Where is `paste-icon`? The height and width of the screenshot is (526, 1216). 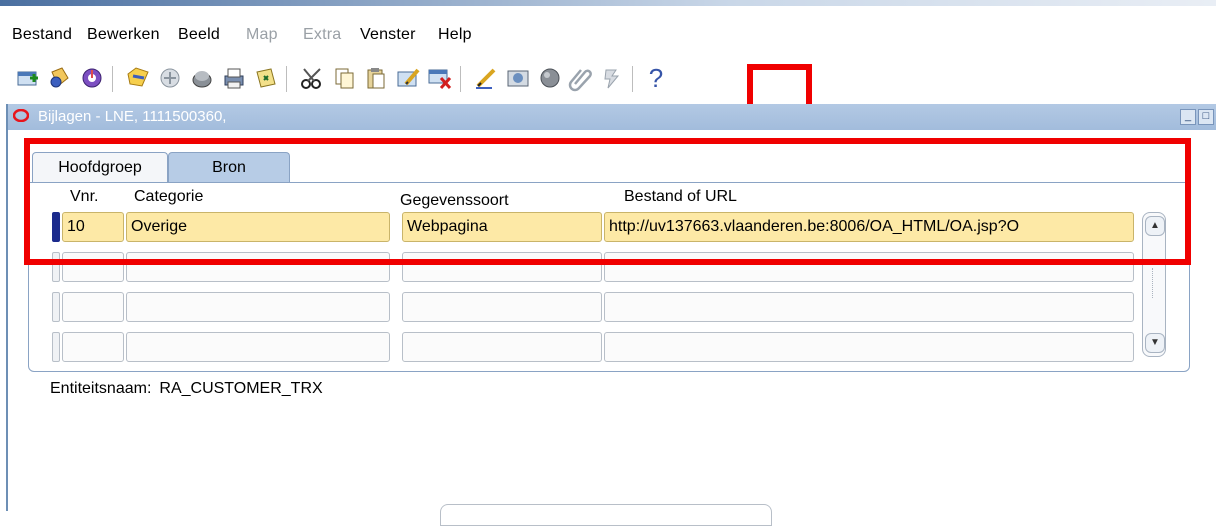 paste-icon is located at coordinates (376, 78).